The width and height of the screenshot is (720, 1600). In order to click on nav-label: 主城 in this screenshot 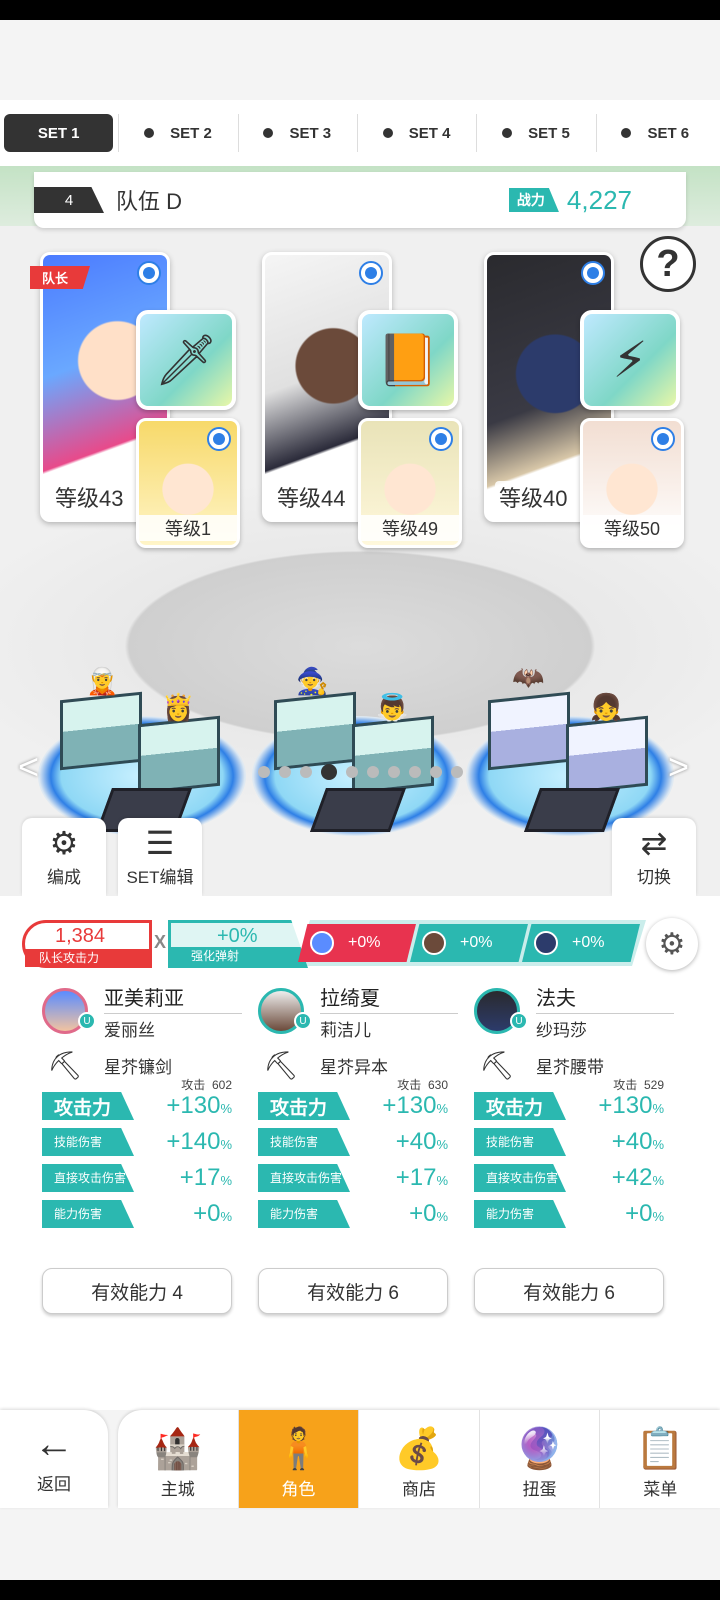, I will do `click(177, 1489)`.